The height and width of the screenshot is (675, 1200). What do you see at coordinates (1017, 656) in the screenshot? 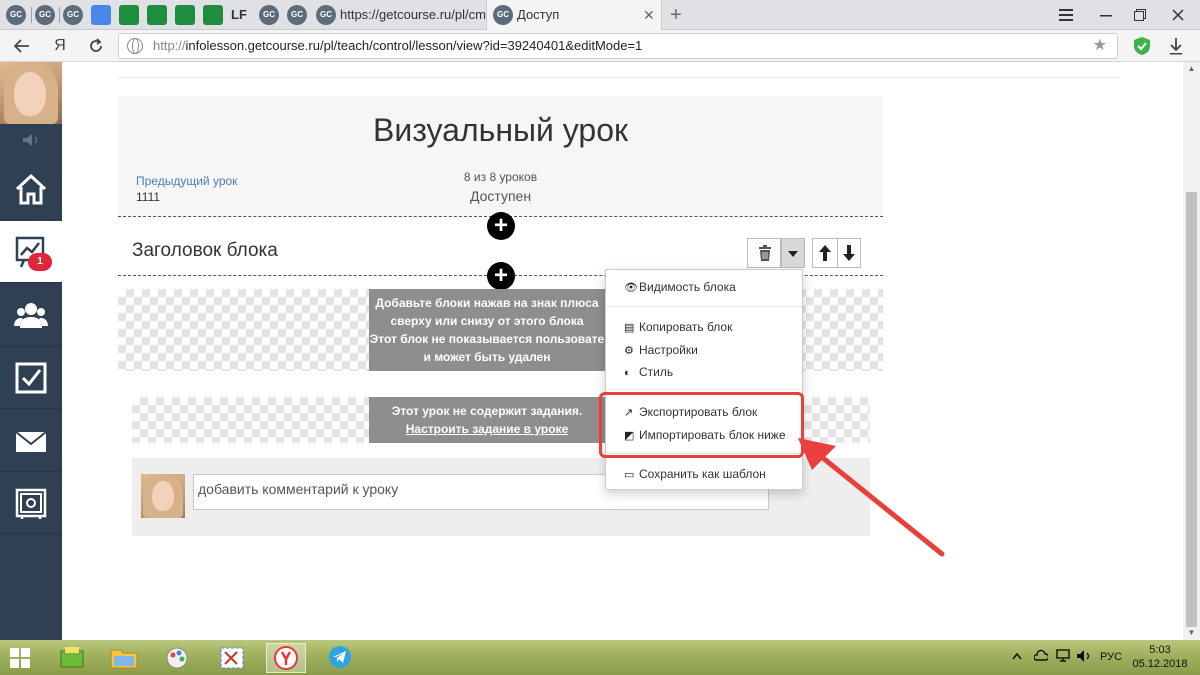
I see `tray-chevron-up-icon` at bounding box center [1017, 656].